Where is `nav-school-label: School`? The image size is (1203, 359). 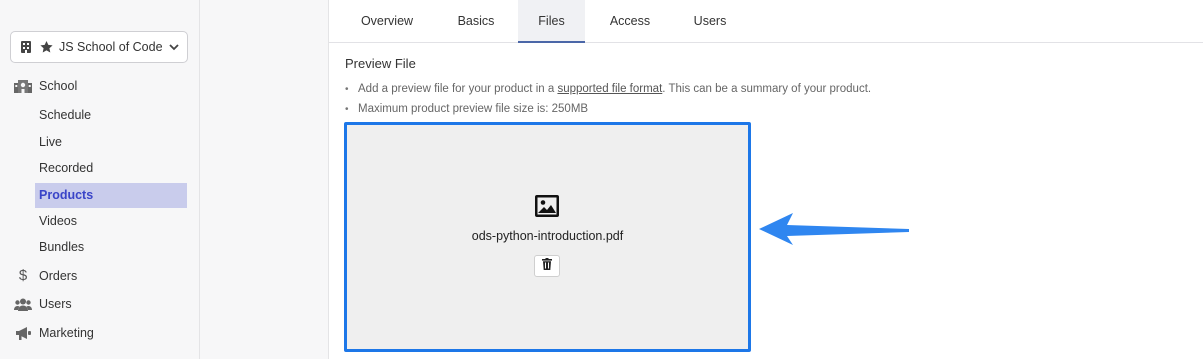
nav-school-label: School is located at coordinates (58, 86).